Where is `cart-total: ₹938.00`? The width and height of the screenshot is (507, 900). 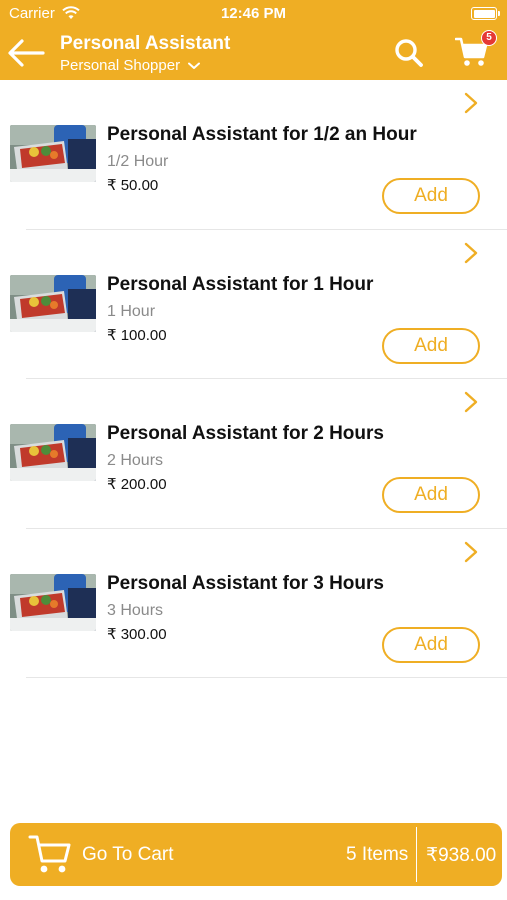
cart-total: ₹938.00 is located at coordinates (461, 855).